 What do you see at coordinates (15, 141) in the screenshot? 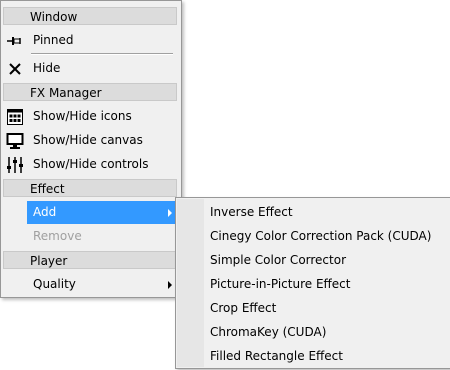
I see `monitor-icon` at bounding box center [15, 141].